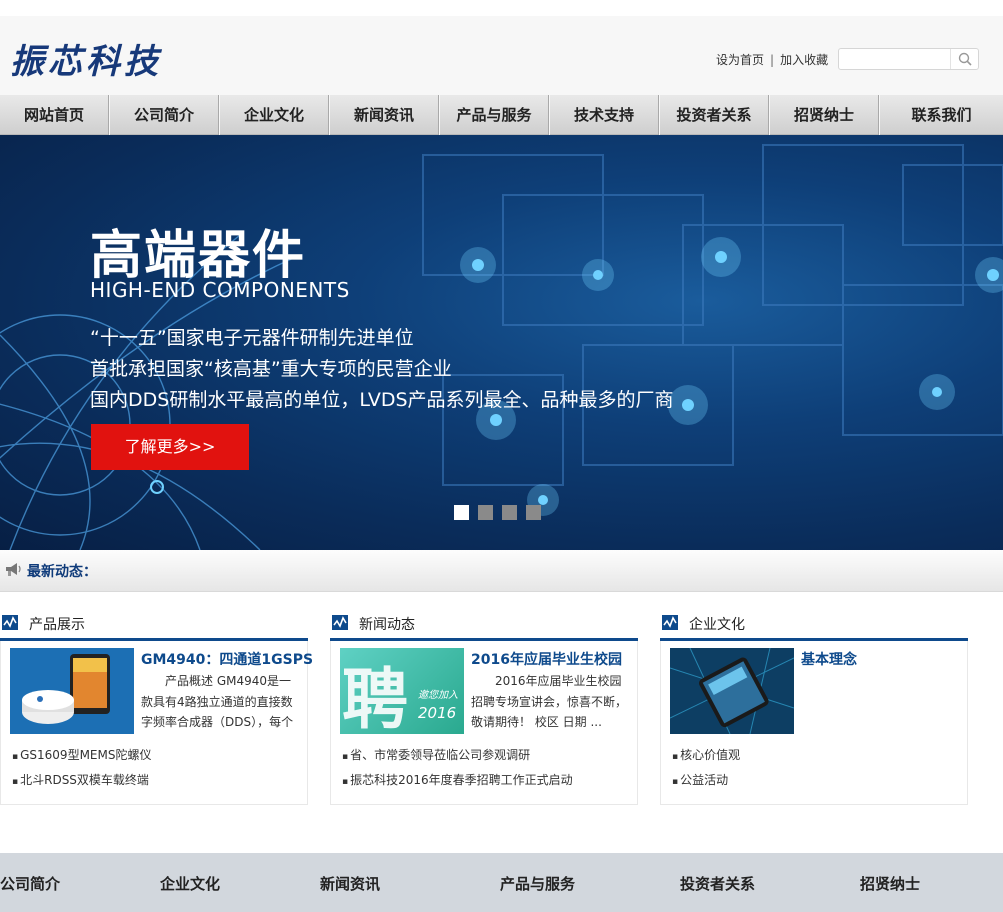  I want to click on list-item: 公益活动, so click(706, 781).